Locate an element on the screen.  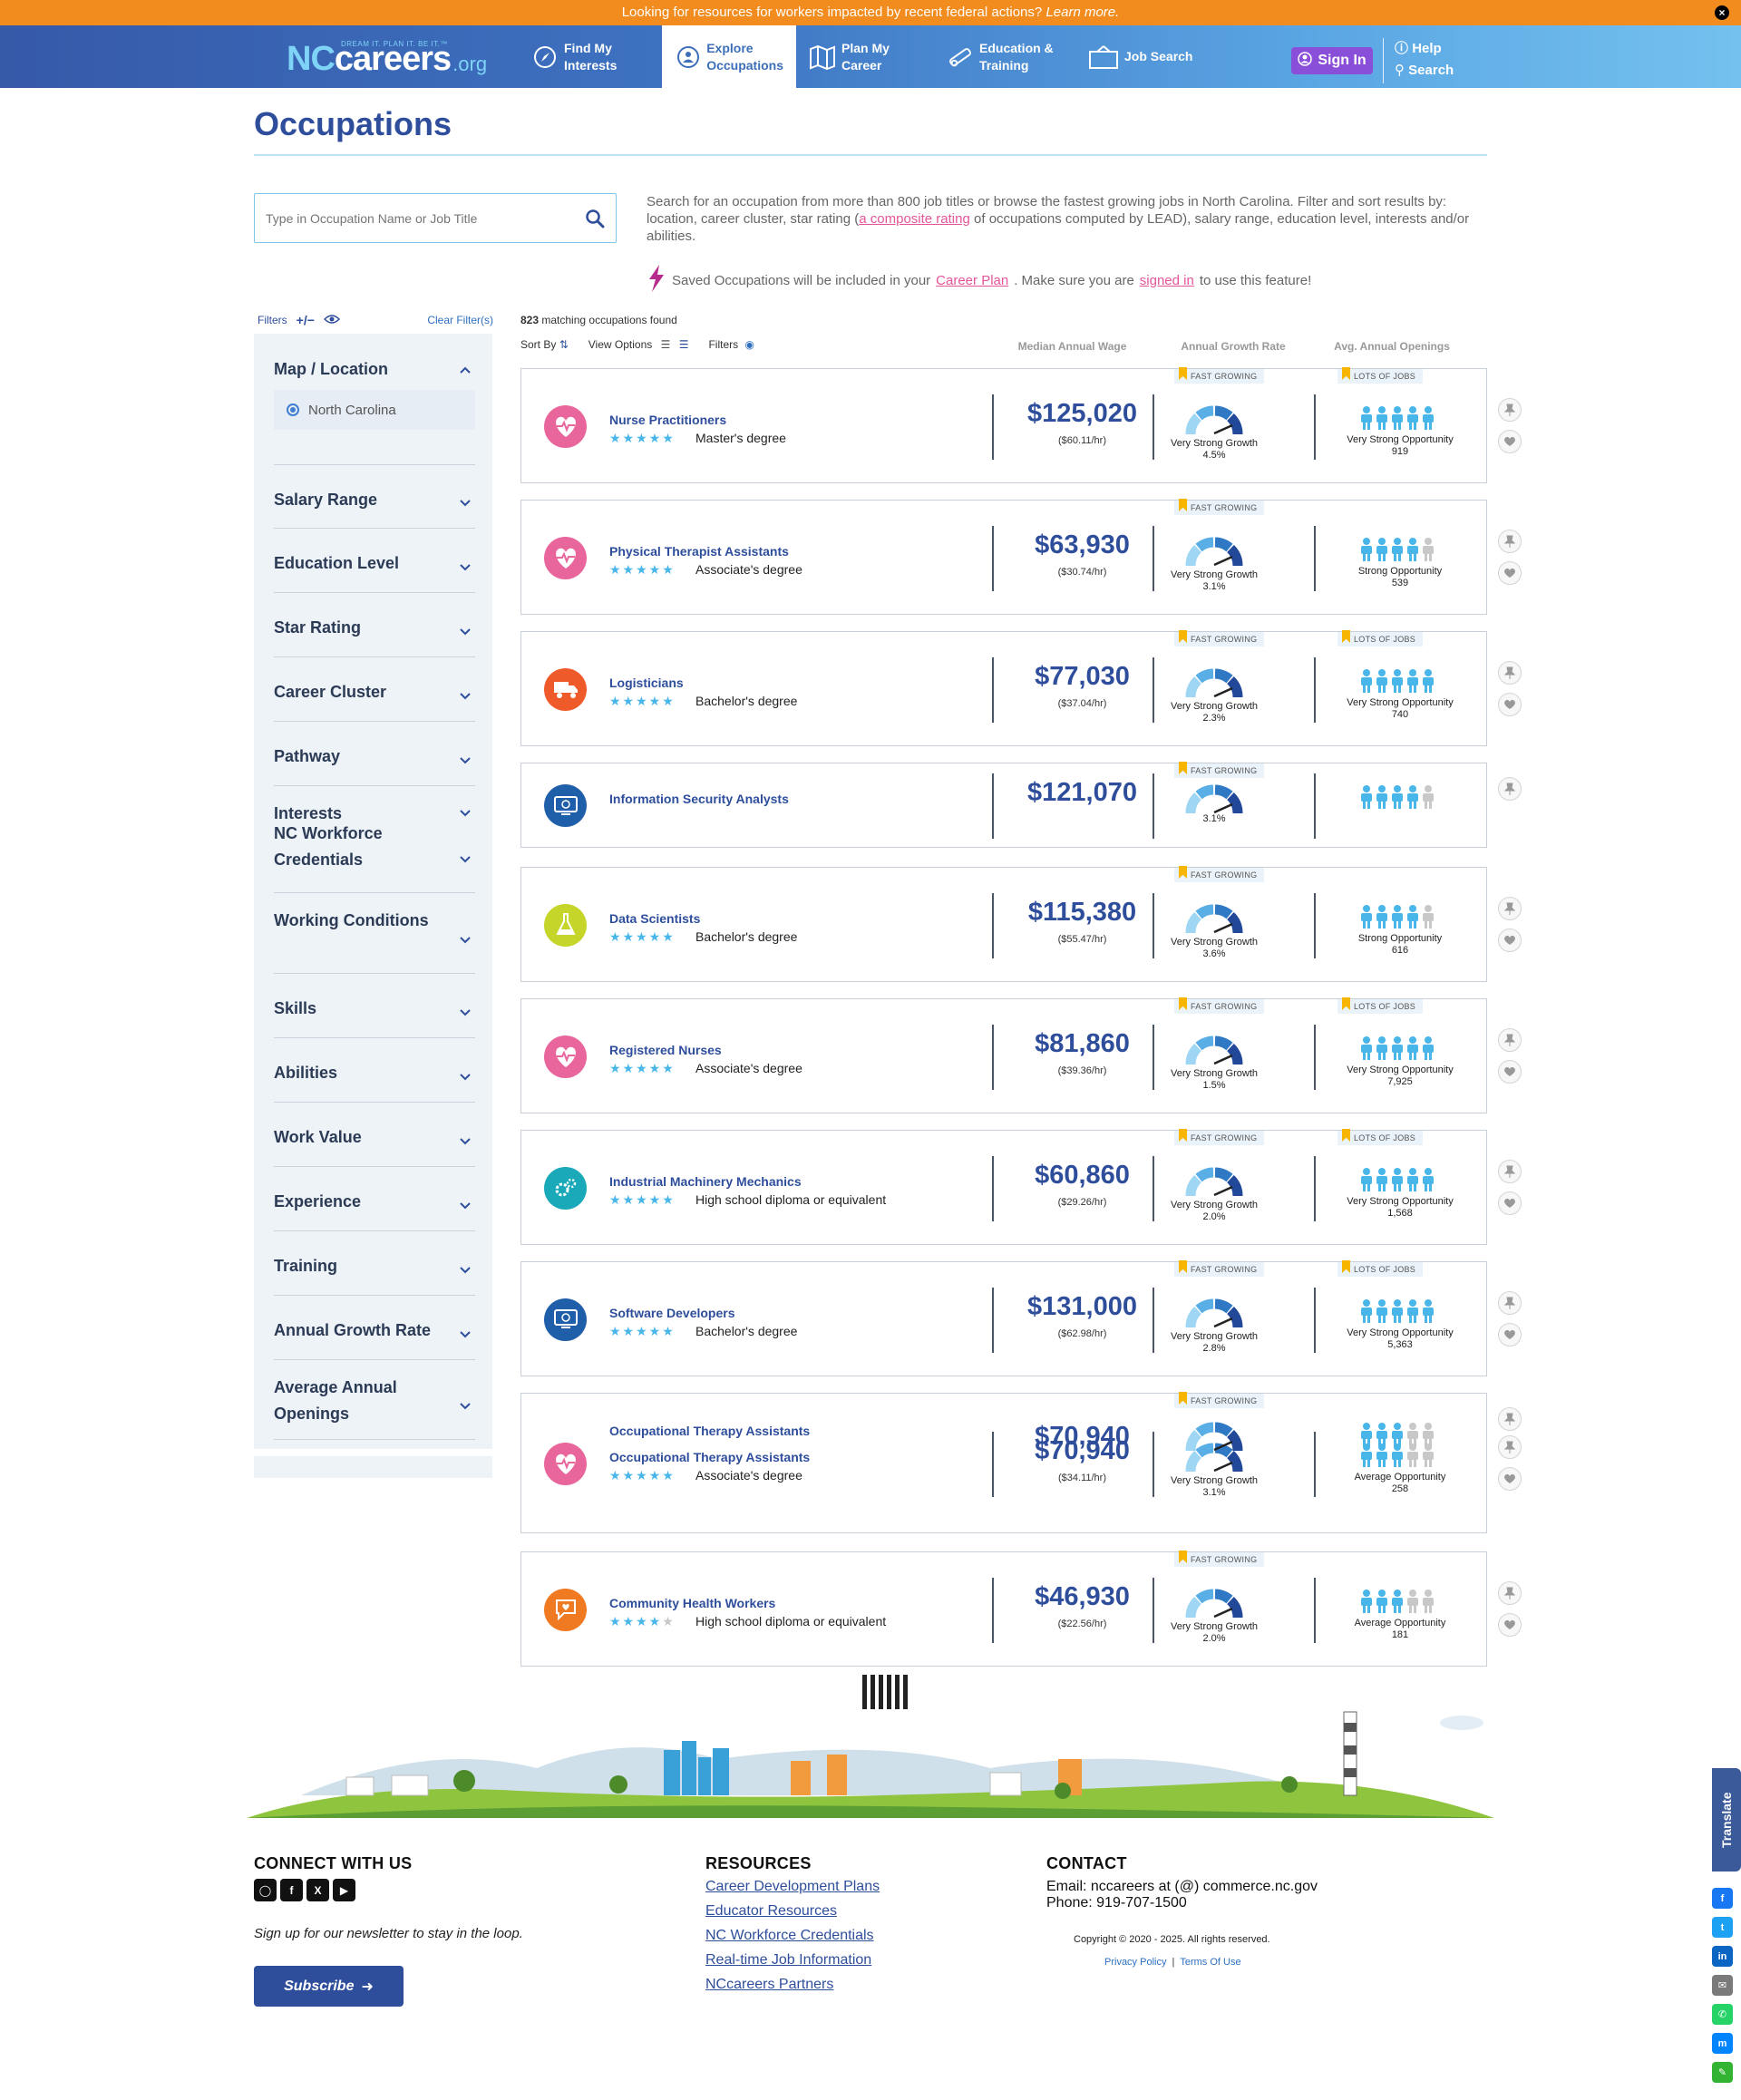
resource-link: Real-time Job Information is located at coordinates (788, 1960).